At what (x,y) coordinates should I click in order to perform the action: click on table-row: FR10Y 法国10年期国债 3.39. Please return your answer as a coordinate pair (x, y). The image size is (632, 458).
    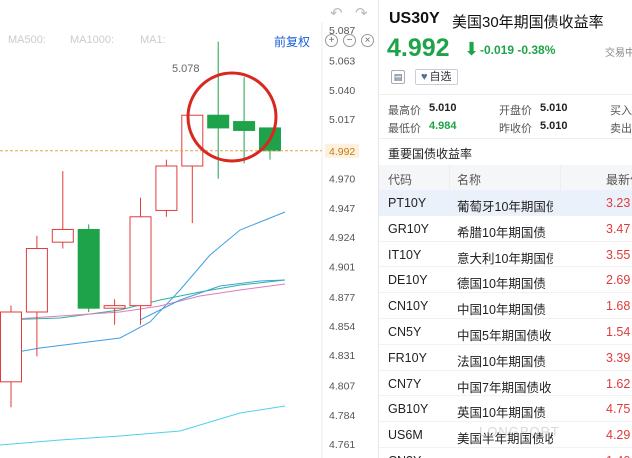
    Looking at the image, I should click on (505, 358).